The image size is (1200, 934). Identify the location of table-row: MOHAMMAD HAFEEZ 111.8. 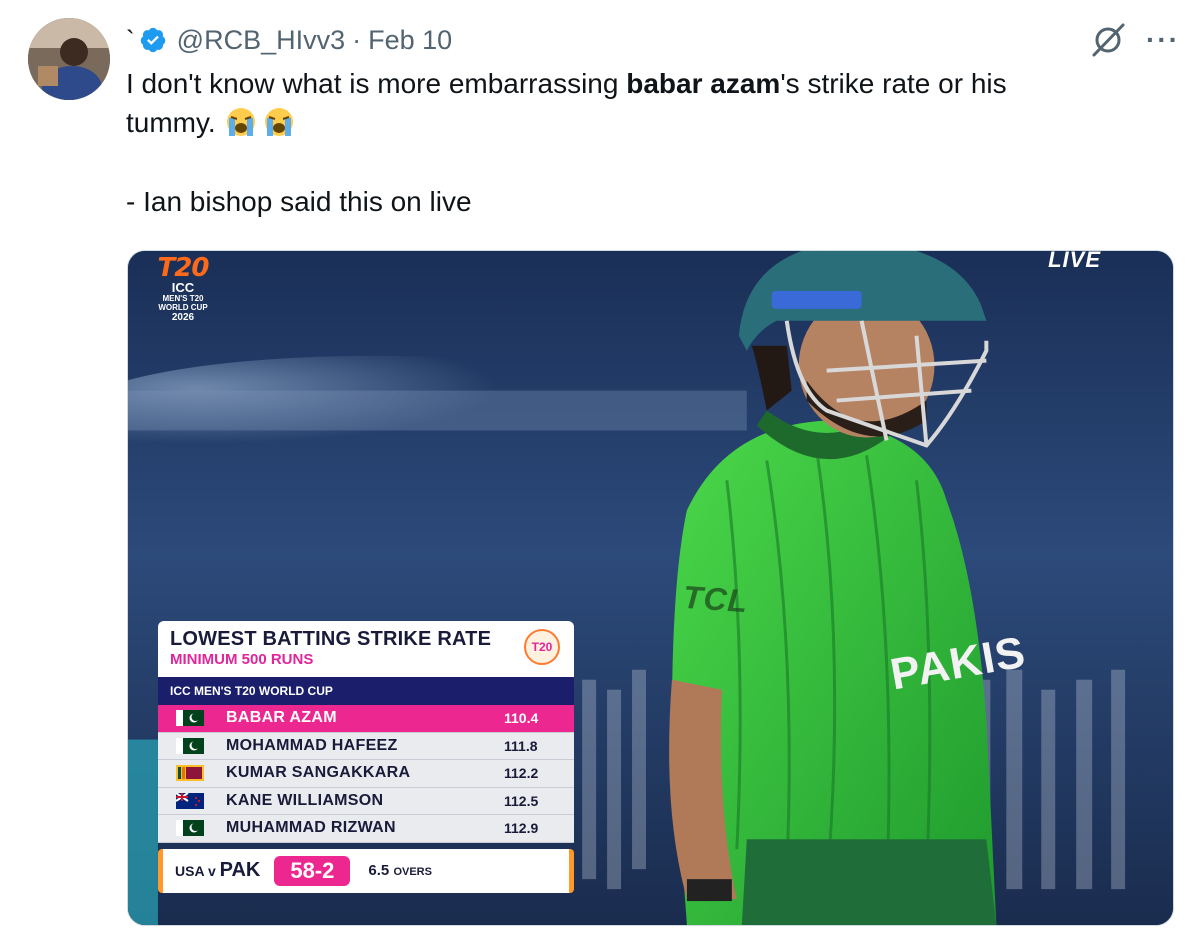
(366, 746).